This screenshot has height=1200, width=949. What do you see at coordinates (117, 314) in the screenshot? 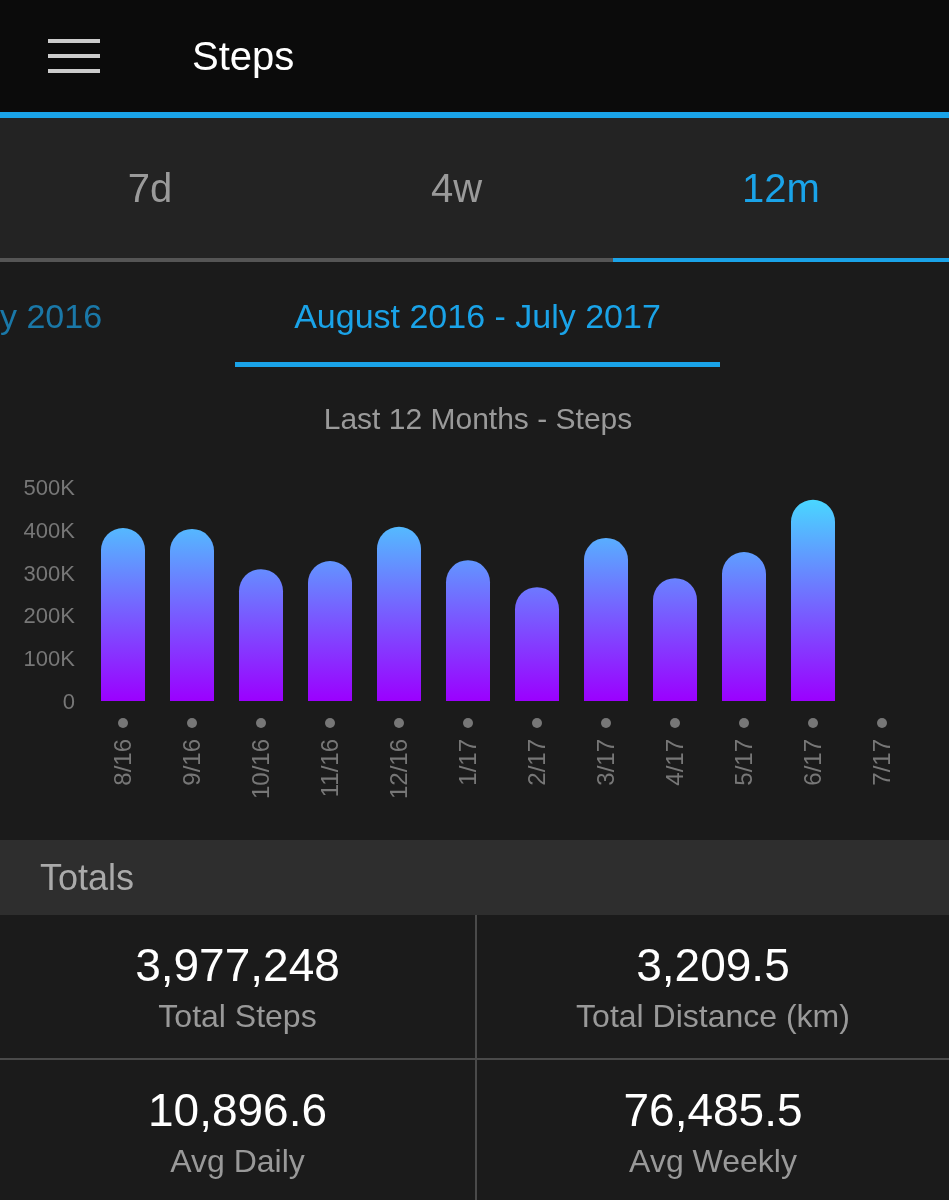
I see `period-tab: y 2016` at bounding box center [117, 314].